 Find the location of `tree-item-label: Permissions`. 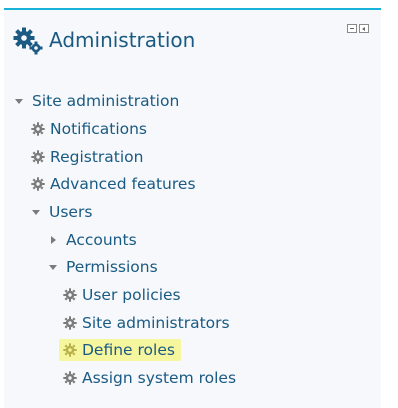

tree-item-label: Permissions is located at coordinates (112, 267).